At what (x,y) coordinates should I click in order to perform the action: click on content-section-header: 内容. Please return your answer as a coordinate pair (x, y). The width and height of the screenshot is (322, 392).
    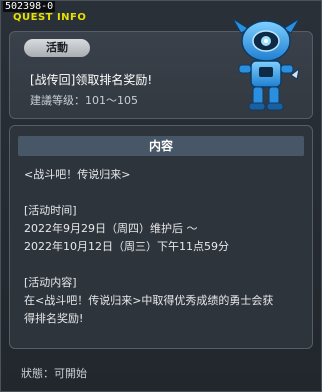
    Looking at the image, I should click on (161, 146).